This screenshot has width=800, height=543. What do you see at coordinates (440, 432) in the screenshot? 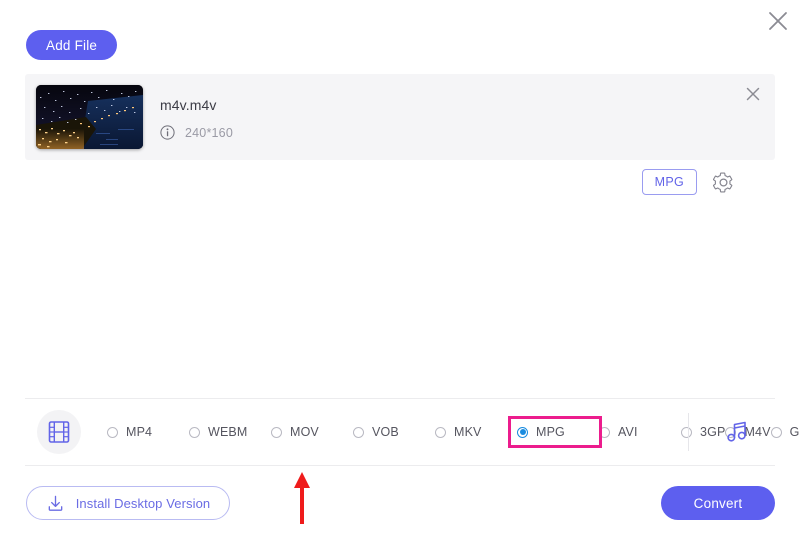
I see `radio-mkv` at bounding box center [440, 432].